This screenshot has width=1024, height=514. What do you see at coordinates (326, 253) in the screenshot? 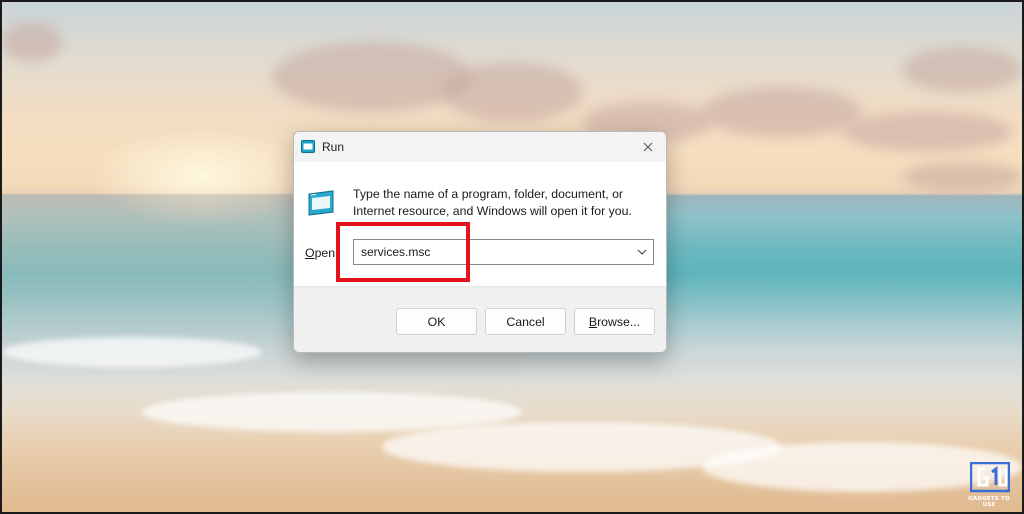
I see `open-label-rest: pen:` at bounding box center [326, 253].